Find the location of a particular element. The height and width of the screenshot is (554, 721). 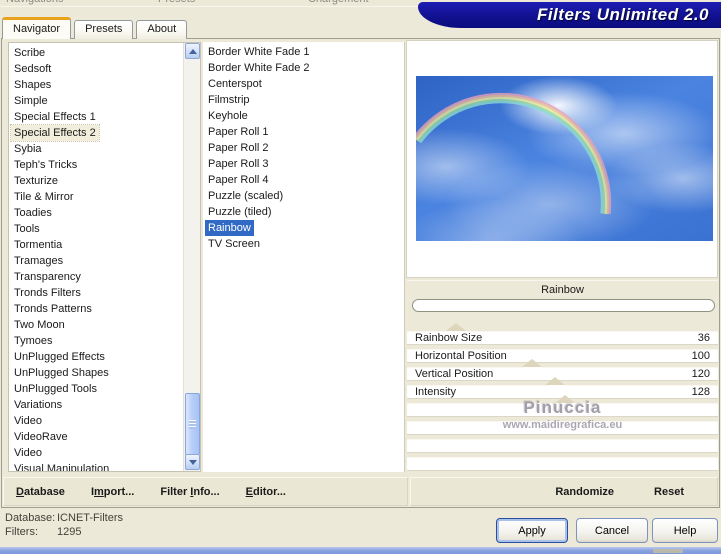

category-list-item: Two Moon is located at coordinates (39, 325).